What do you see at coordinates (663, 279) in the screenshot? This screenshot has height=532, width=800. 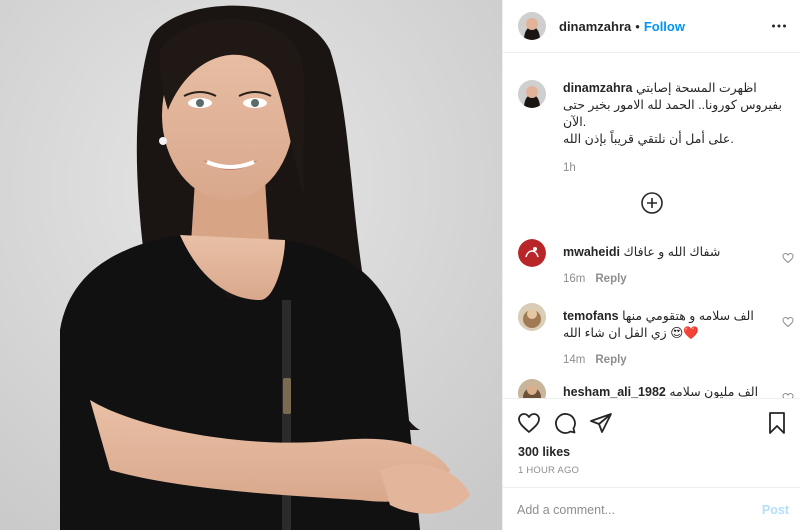 I see `comment-meta: 16m Reply` at bounding box center [663, 279].